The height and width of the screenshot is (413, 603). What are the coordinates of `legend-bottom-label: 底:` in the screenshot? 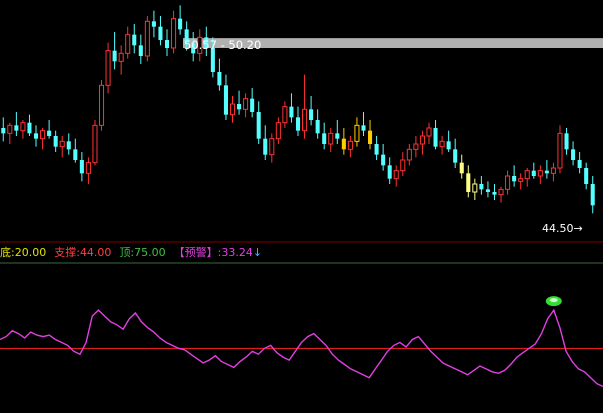 It's located at (7, 252).